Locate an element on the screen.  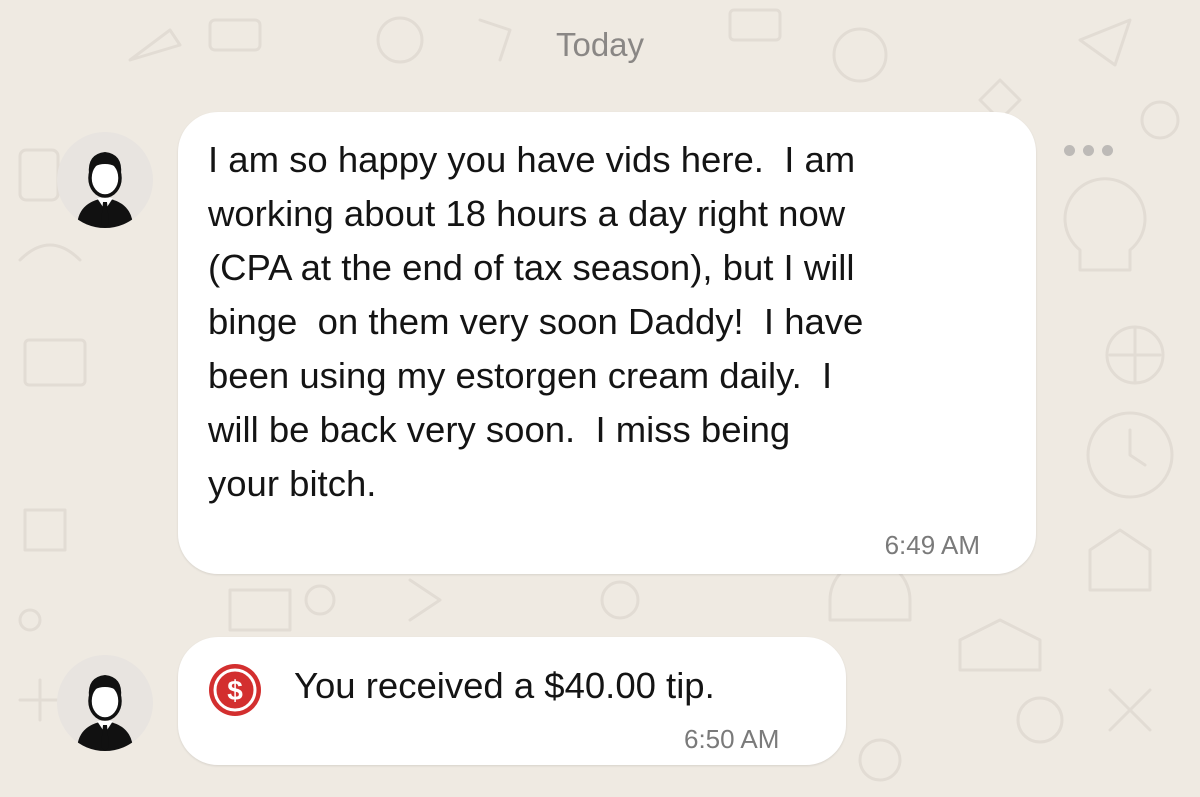
more-options-button is located at coordinates (1089, 151).